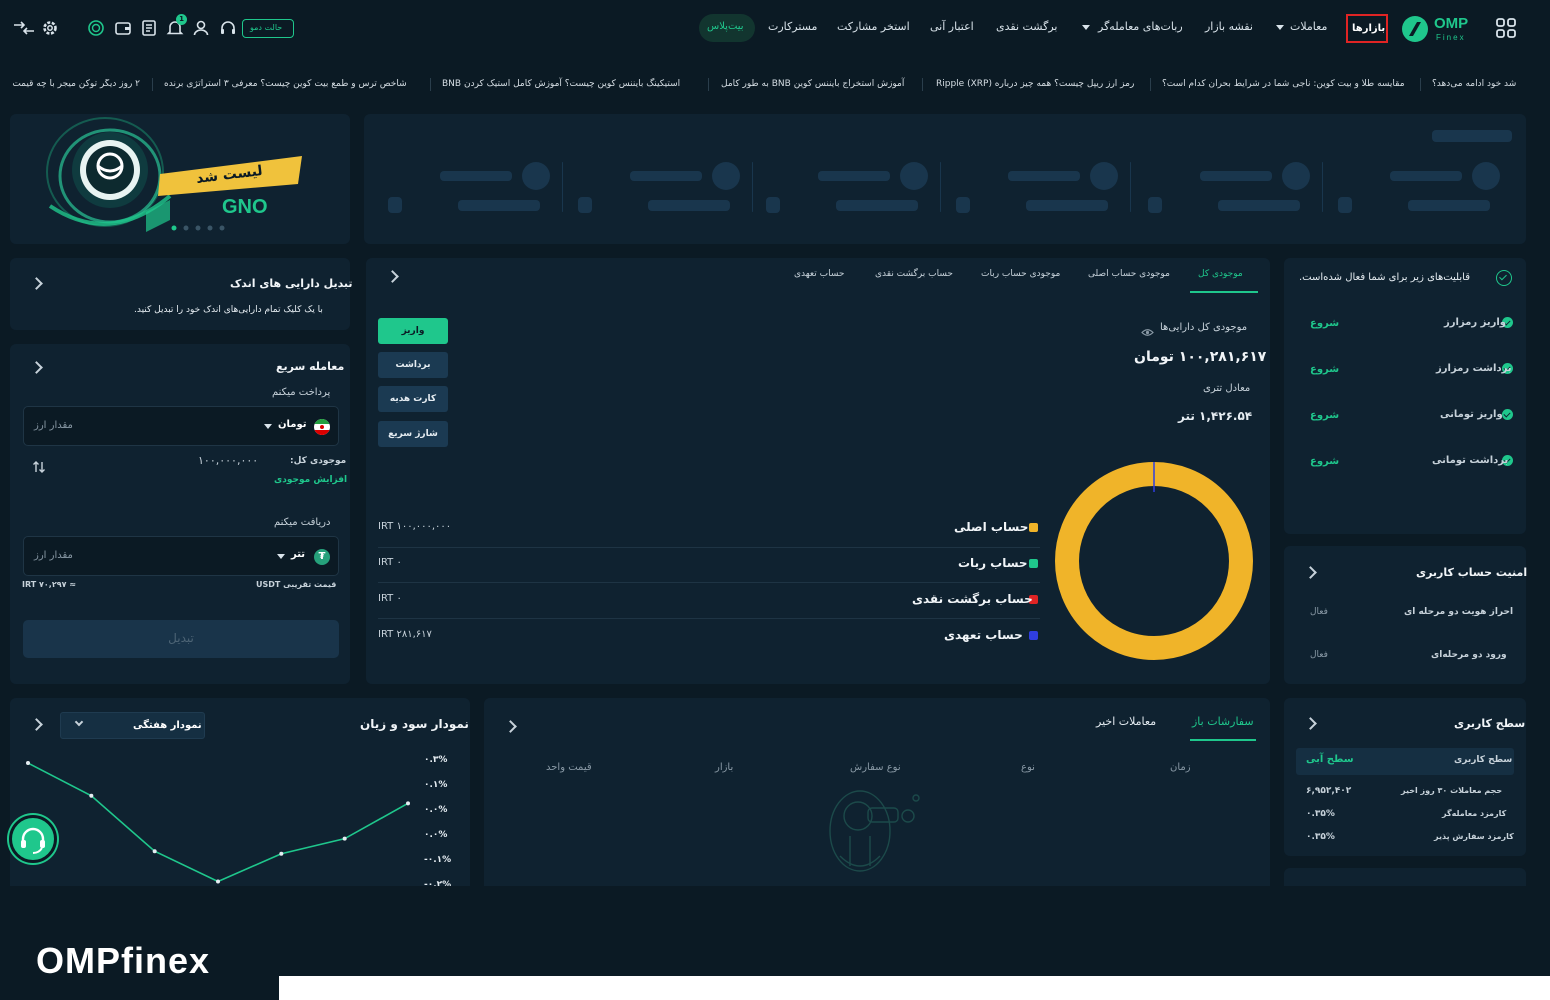  What do you see at coordinates (39, 466) in the screenshot?
I see `swap-arrows-icon` at bounding box center [39, 466].